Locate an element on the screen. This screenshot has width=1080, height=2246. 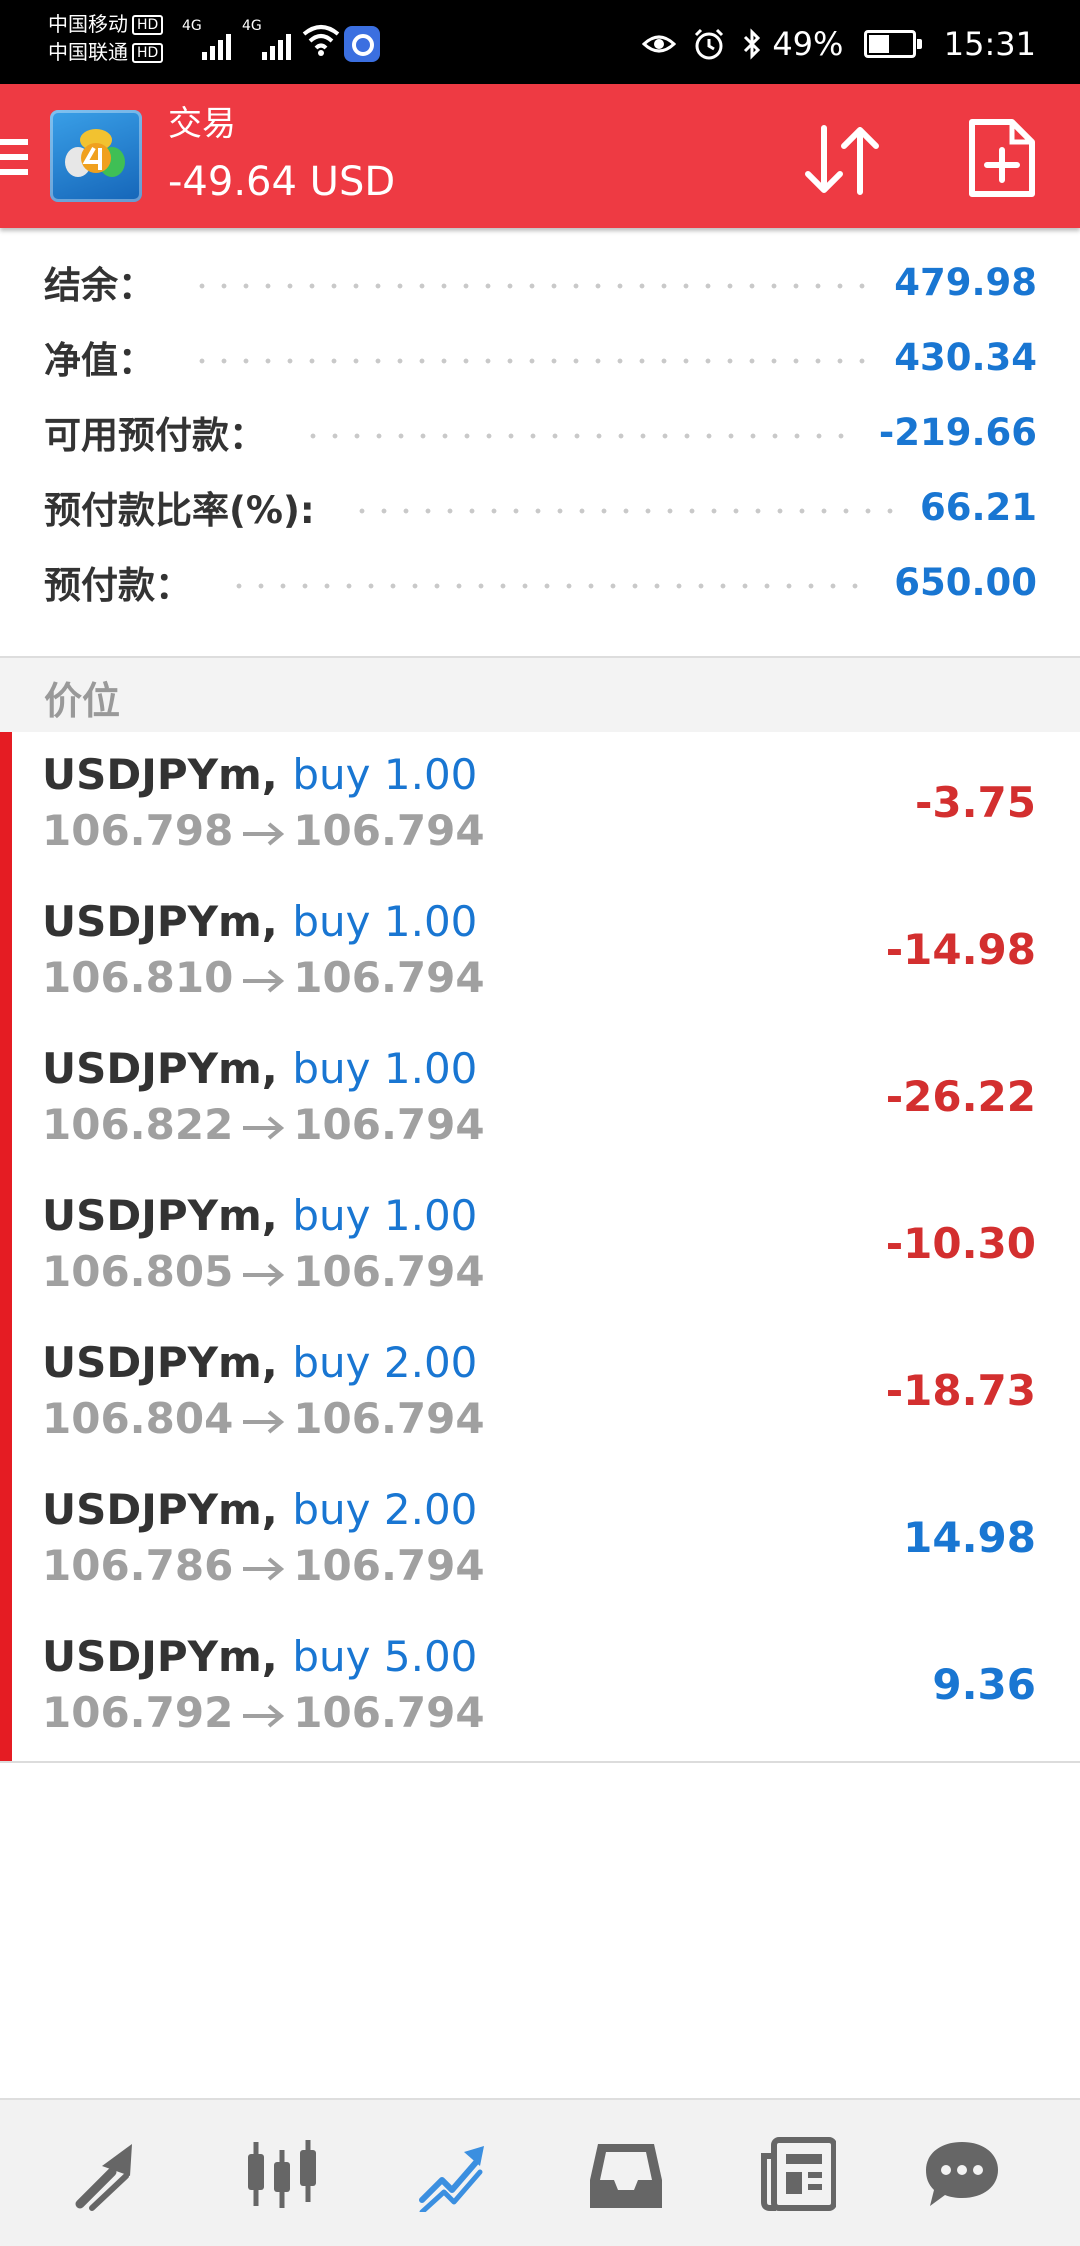
chat-icon is located at coordinates (961, 2175).